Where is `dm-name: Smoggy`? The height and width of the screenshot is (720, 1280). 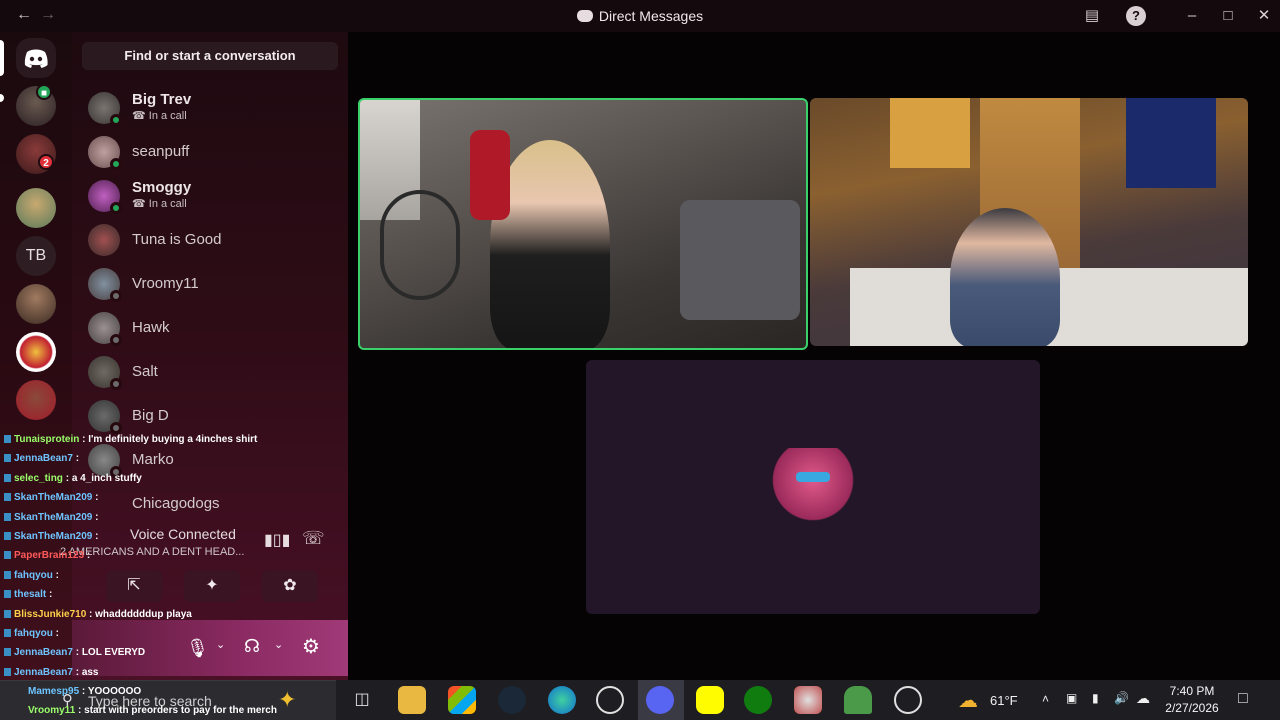
dm-name: Smoggy is located at coordinates (162, 187).